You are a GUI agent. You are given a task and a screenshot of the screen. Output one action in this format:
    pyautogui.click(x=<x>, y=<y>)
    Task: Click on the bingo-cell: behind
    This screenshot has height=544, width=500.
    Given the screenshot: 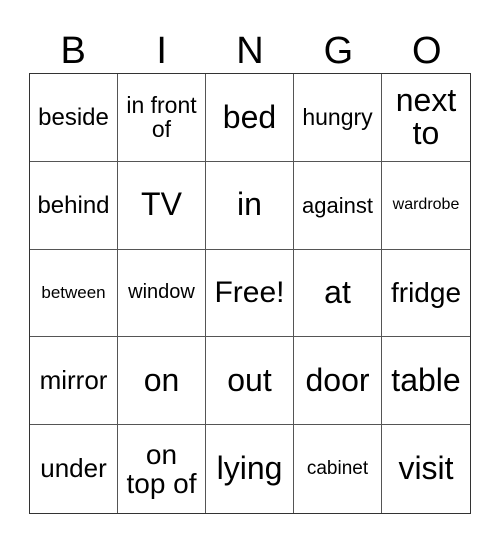 What is the action you would take?
    pyautogui.click(x=74, y=205)
    